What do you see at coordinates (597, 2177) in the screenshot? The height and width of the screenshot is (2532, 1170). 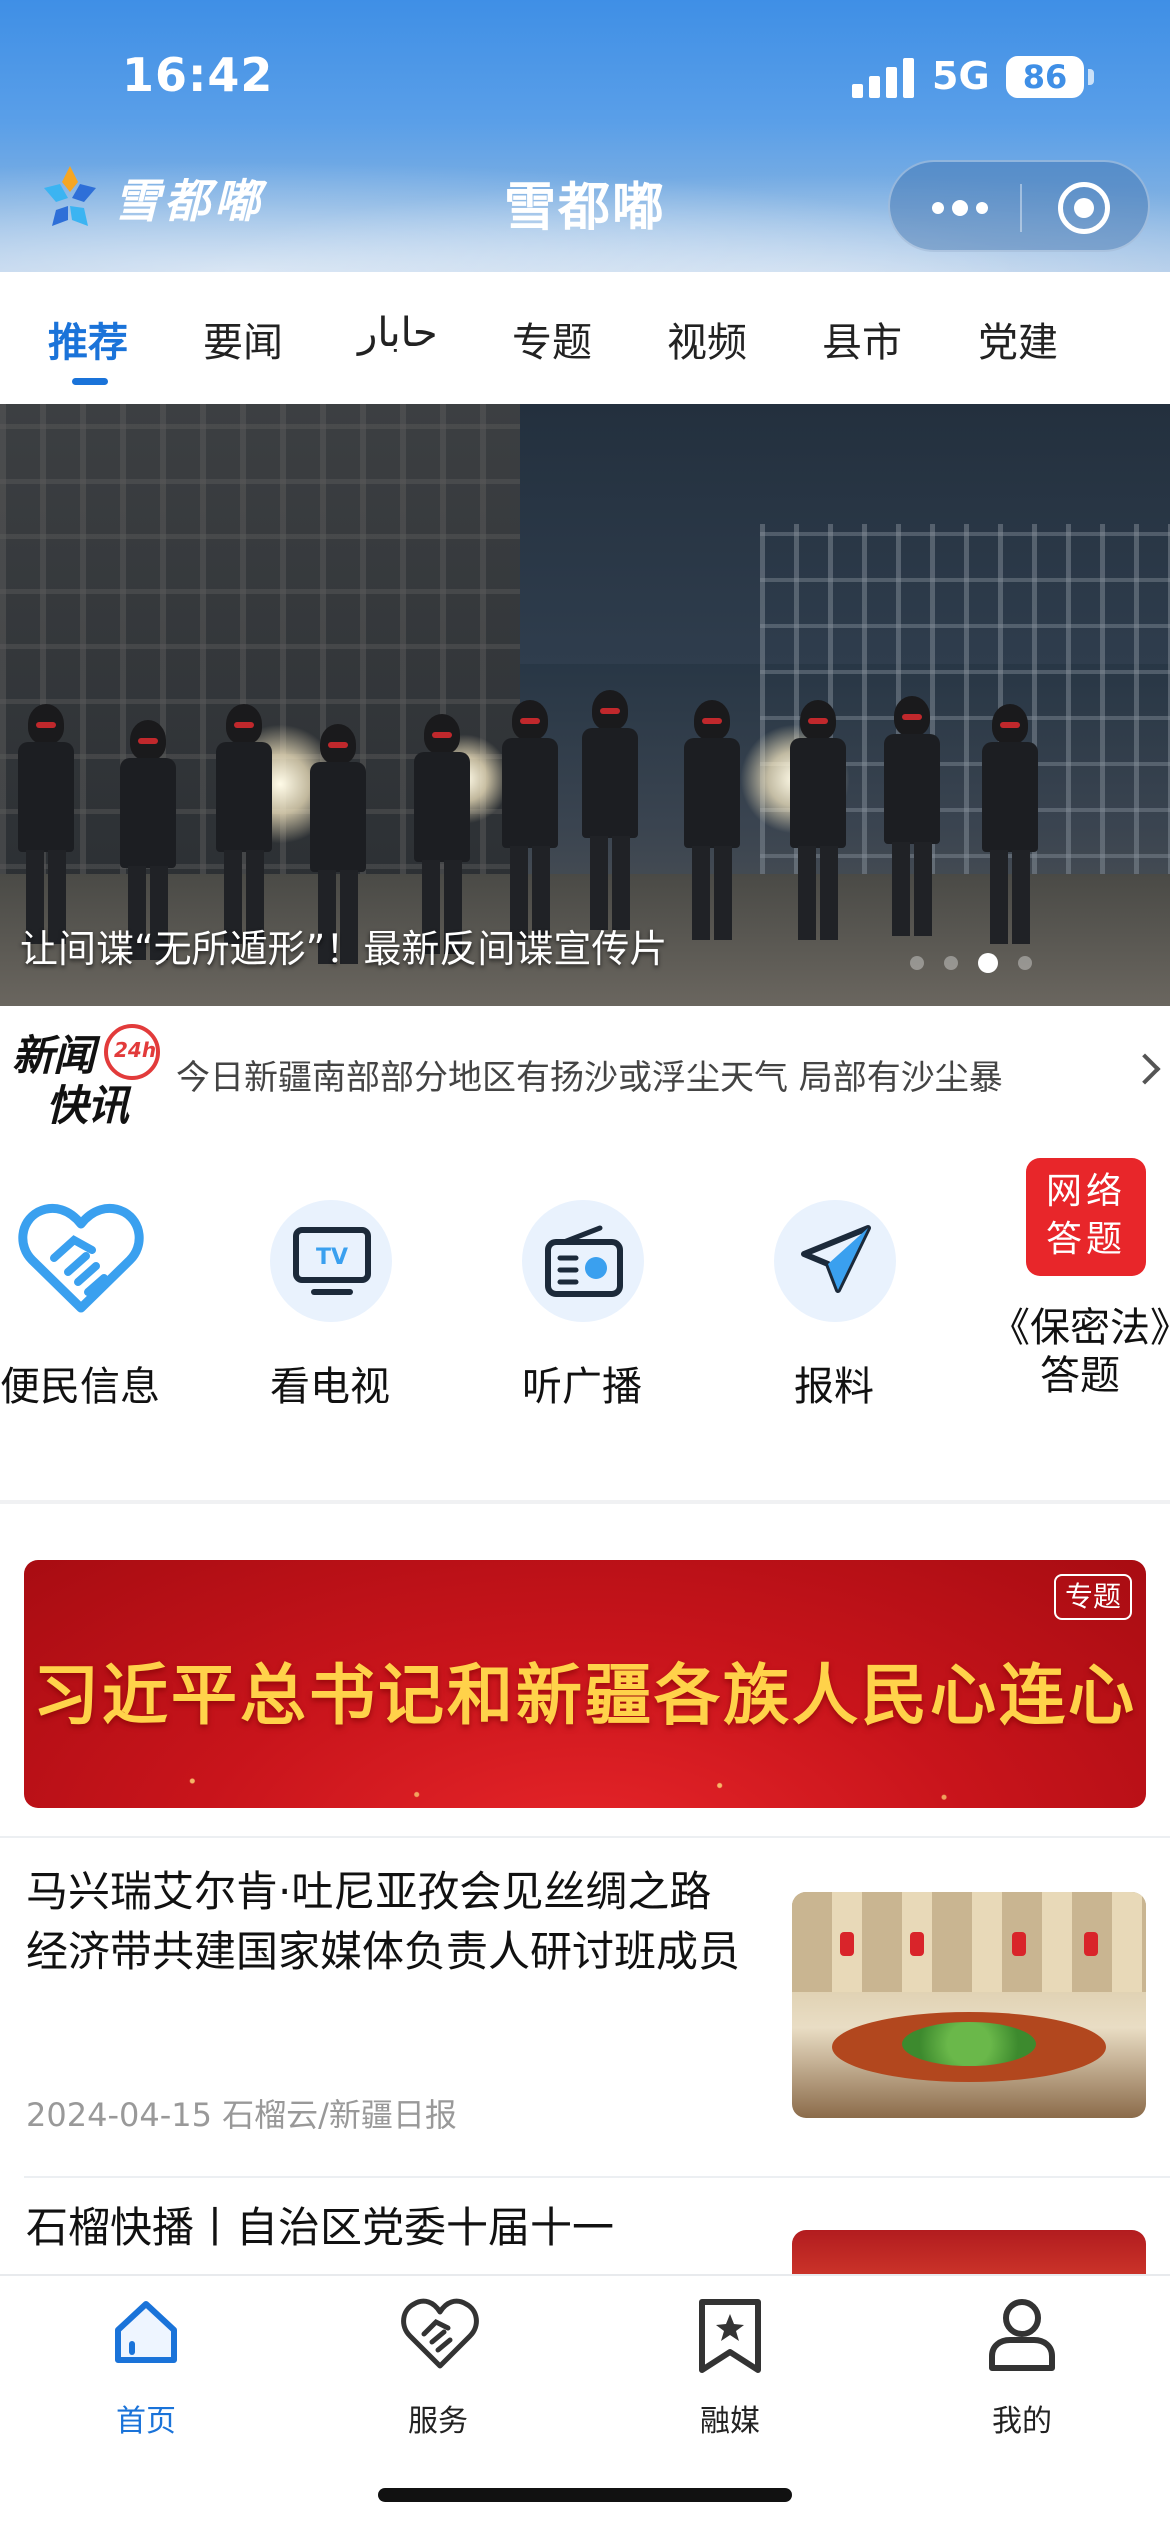 I see `article-divider` at bounding box center [597, 2177].